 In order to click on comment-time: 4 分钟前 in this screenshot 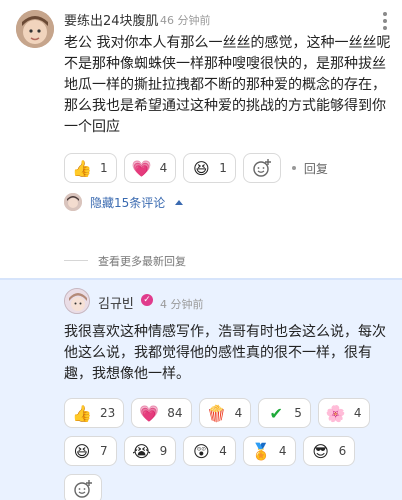, I will do `click(182, 304)`.